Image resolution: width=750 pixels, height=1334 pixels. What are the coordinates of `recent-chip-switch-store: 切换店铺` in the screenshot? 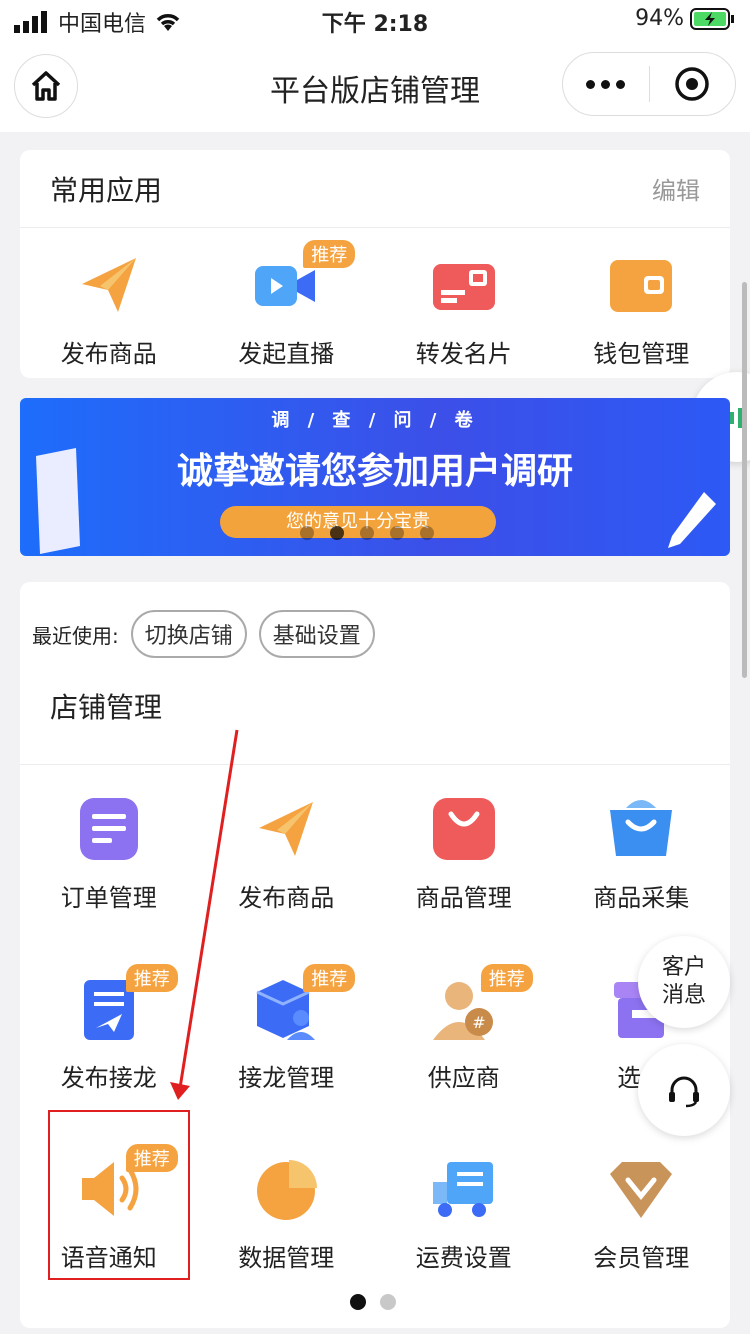 It's located at (188, 634).